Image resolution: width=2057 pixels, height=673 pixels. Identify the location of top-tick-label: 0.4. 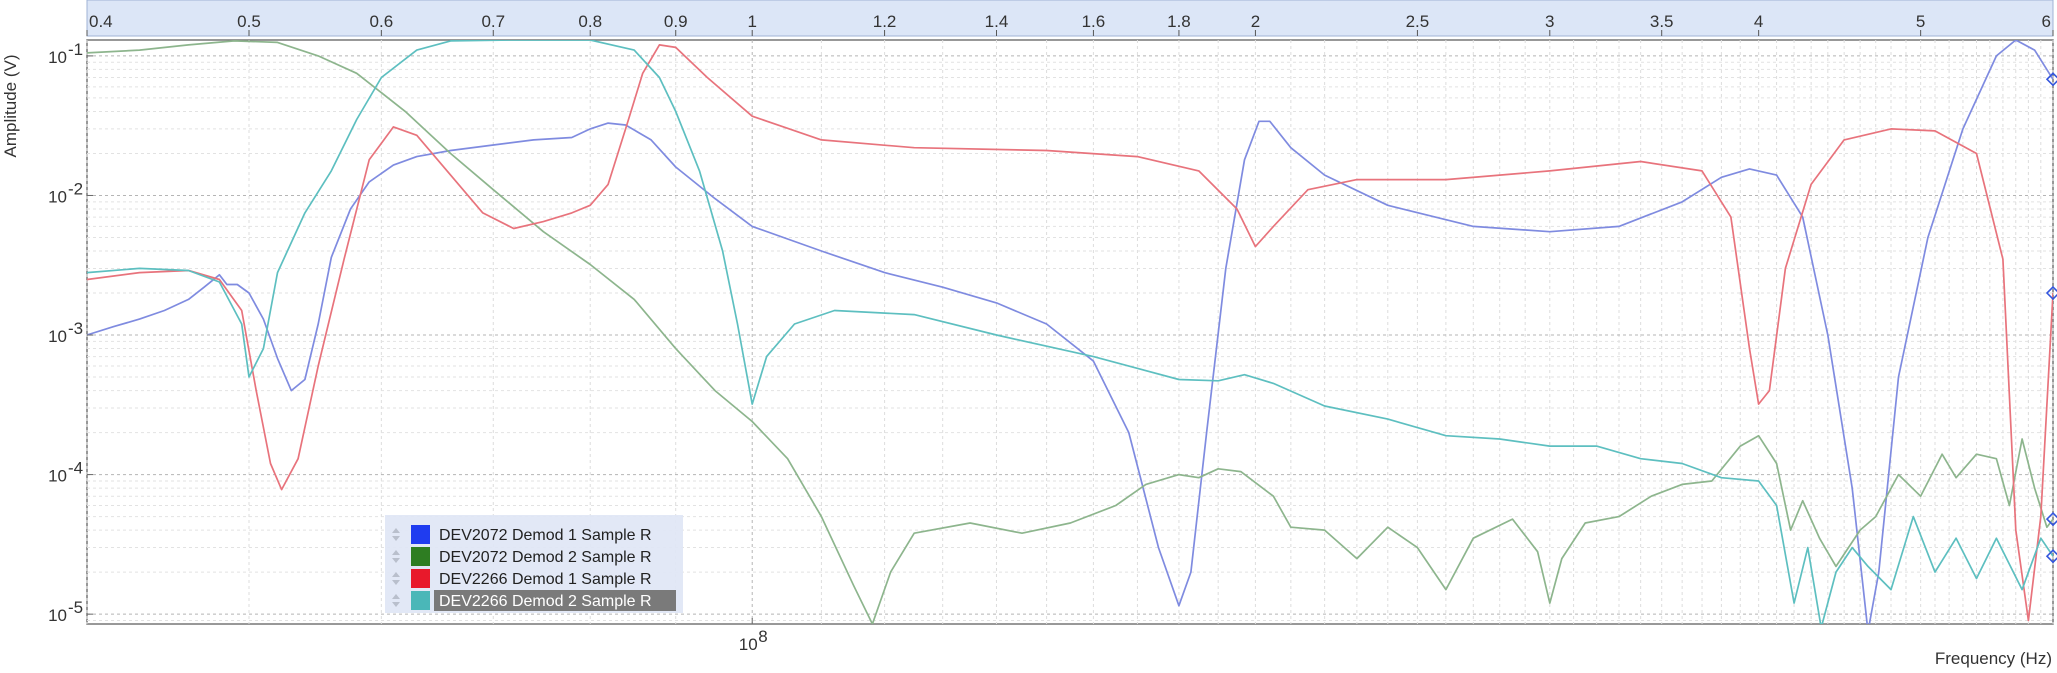
(101, 21).